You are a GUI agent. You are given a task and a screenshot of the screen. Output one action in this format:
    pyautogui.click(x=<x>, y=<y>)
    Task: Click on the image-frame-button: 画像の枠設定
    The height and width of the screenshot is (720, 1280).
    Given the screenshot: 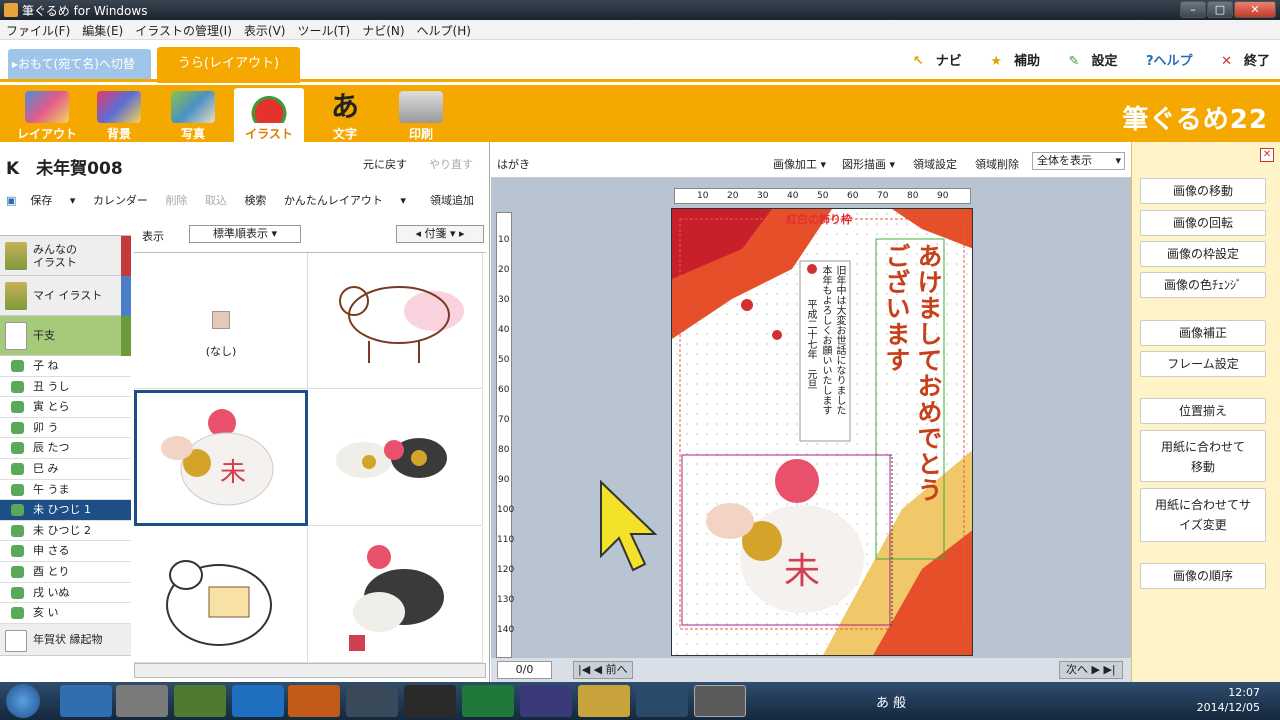 What is the action you would take?
    pyautogui.click(x=1203, y=254)
    